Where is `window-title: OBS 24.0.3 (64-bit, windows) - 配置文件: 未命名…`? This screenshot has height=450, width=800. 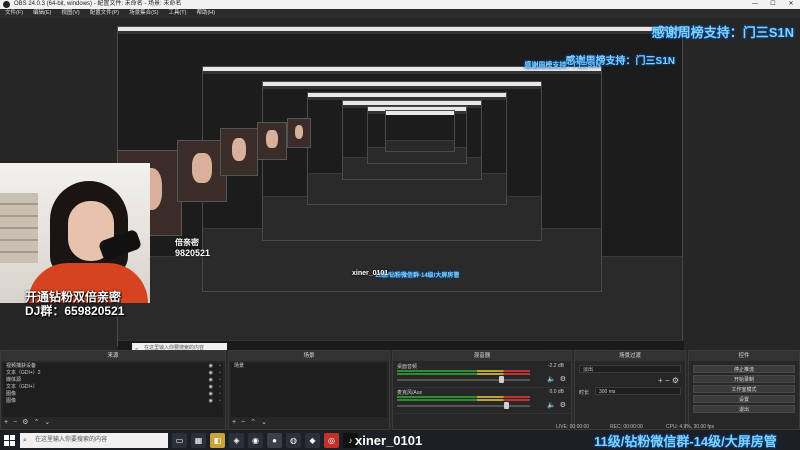
window-title: OBS 24.0.3 (64-bit, windows) - 配置文件: 未命名… is located at coordinates (98, 4).